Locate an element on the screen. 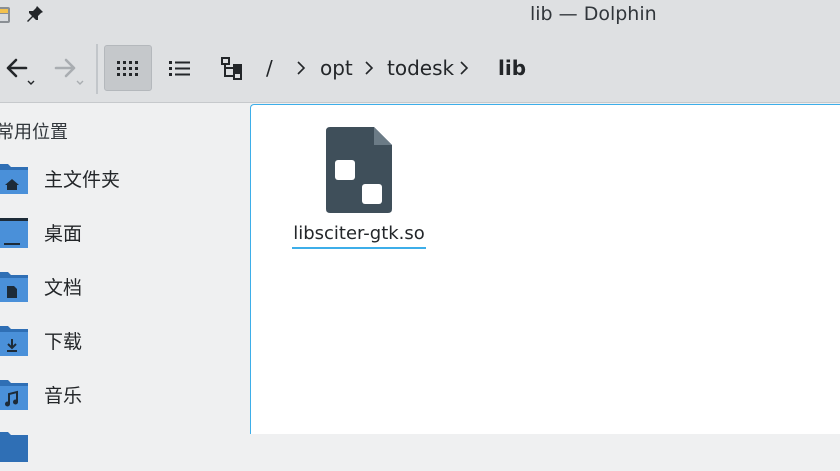 The height and width of the screenshot is (471, 840). hover-underline is located at coordinates (359, 248).